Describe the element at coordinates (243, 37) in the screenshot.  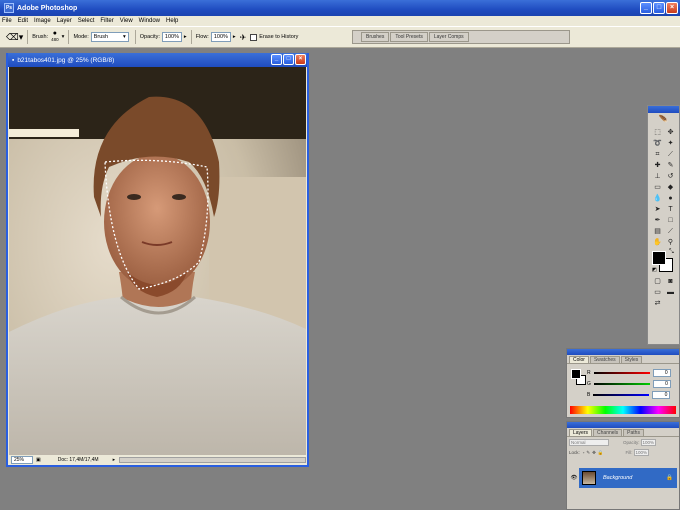
I see `airbrush-icon: ✈` at that location.